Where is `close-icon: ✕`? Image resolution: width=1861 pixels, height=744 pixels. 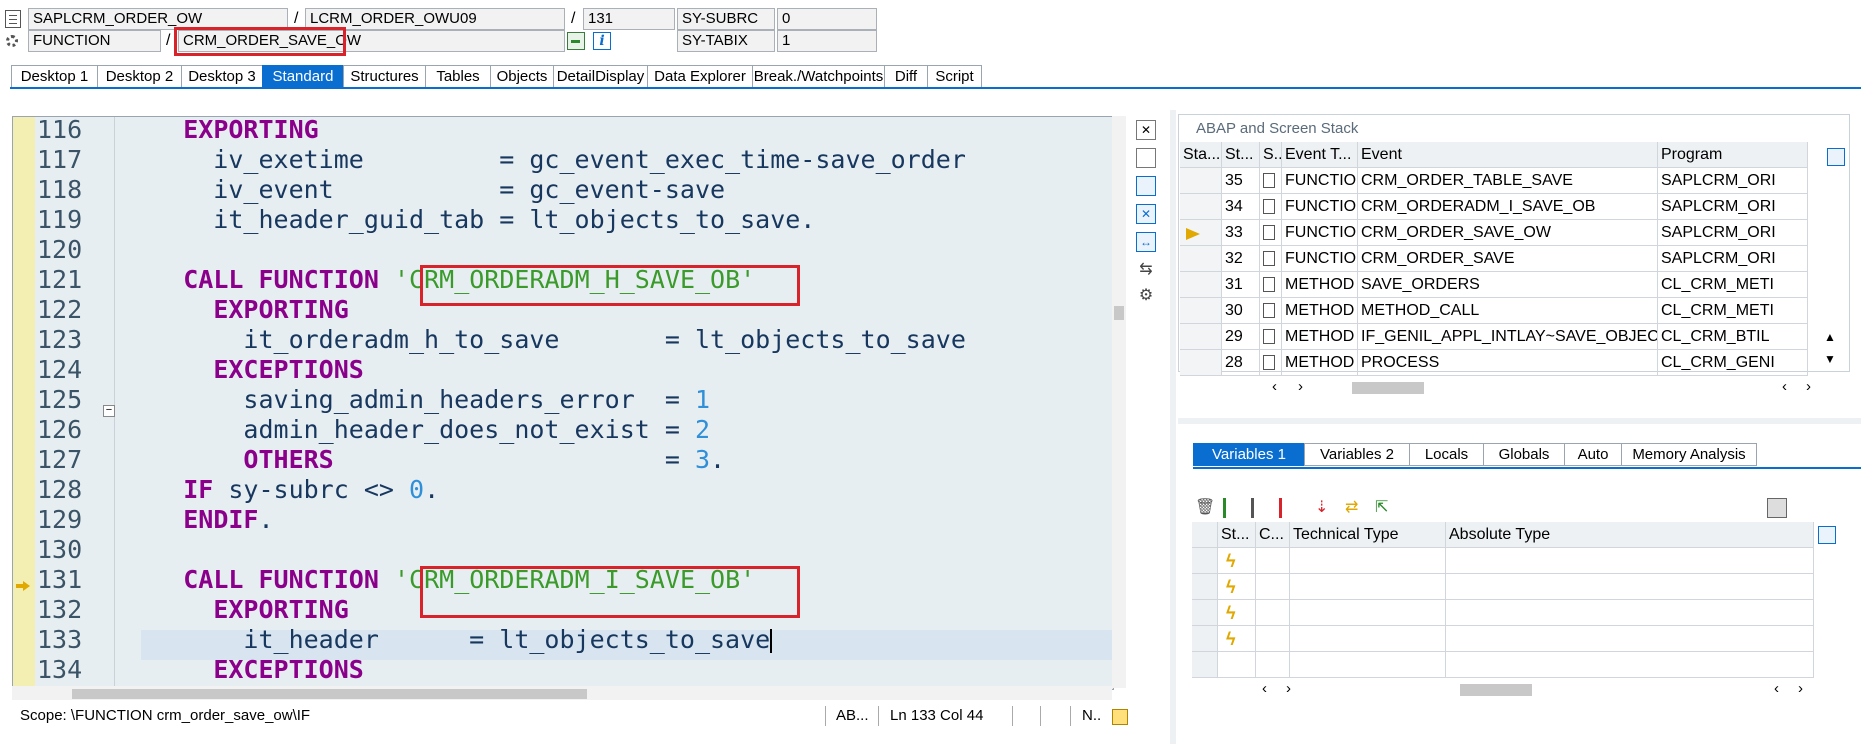
close-icon: ✕ is located at coordinates (1146, 130).